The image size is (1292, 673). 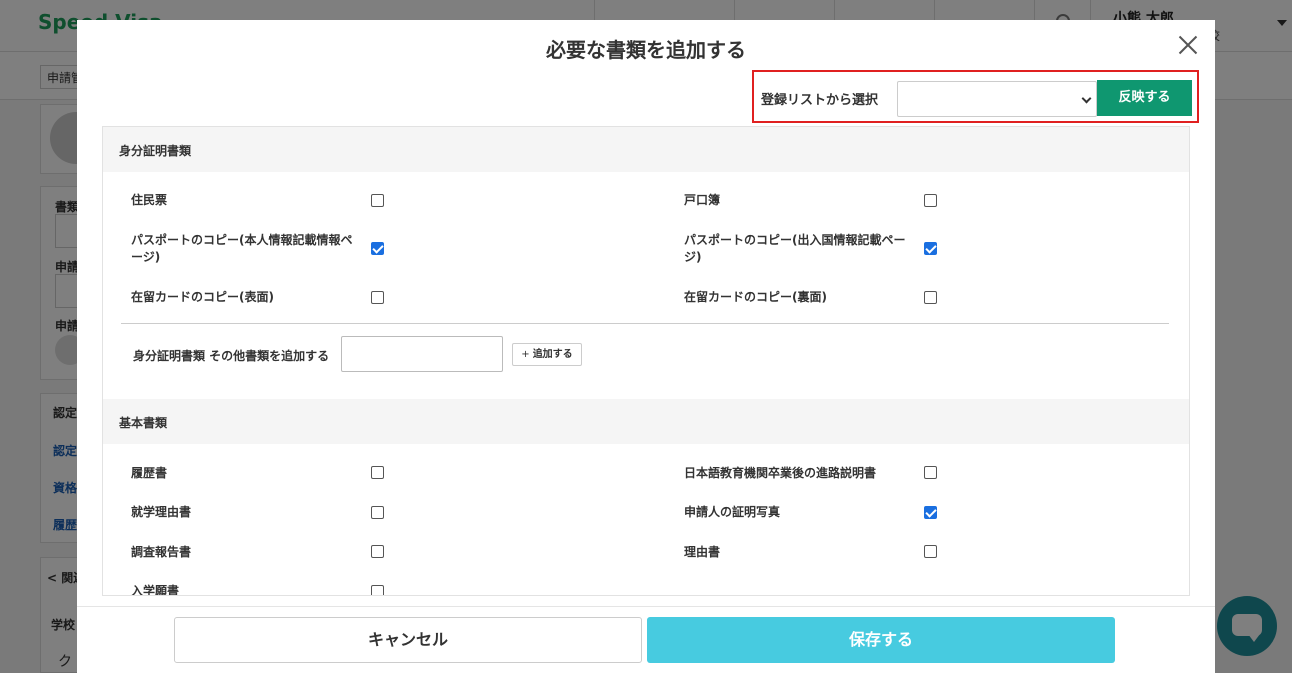 What do you see at coordinates (155, 590) in the screenshot?
I see `doc-label: 入学願書` at bounding box center [155, 590].